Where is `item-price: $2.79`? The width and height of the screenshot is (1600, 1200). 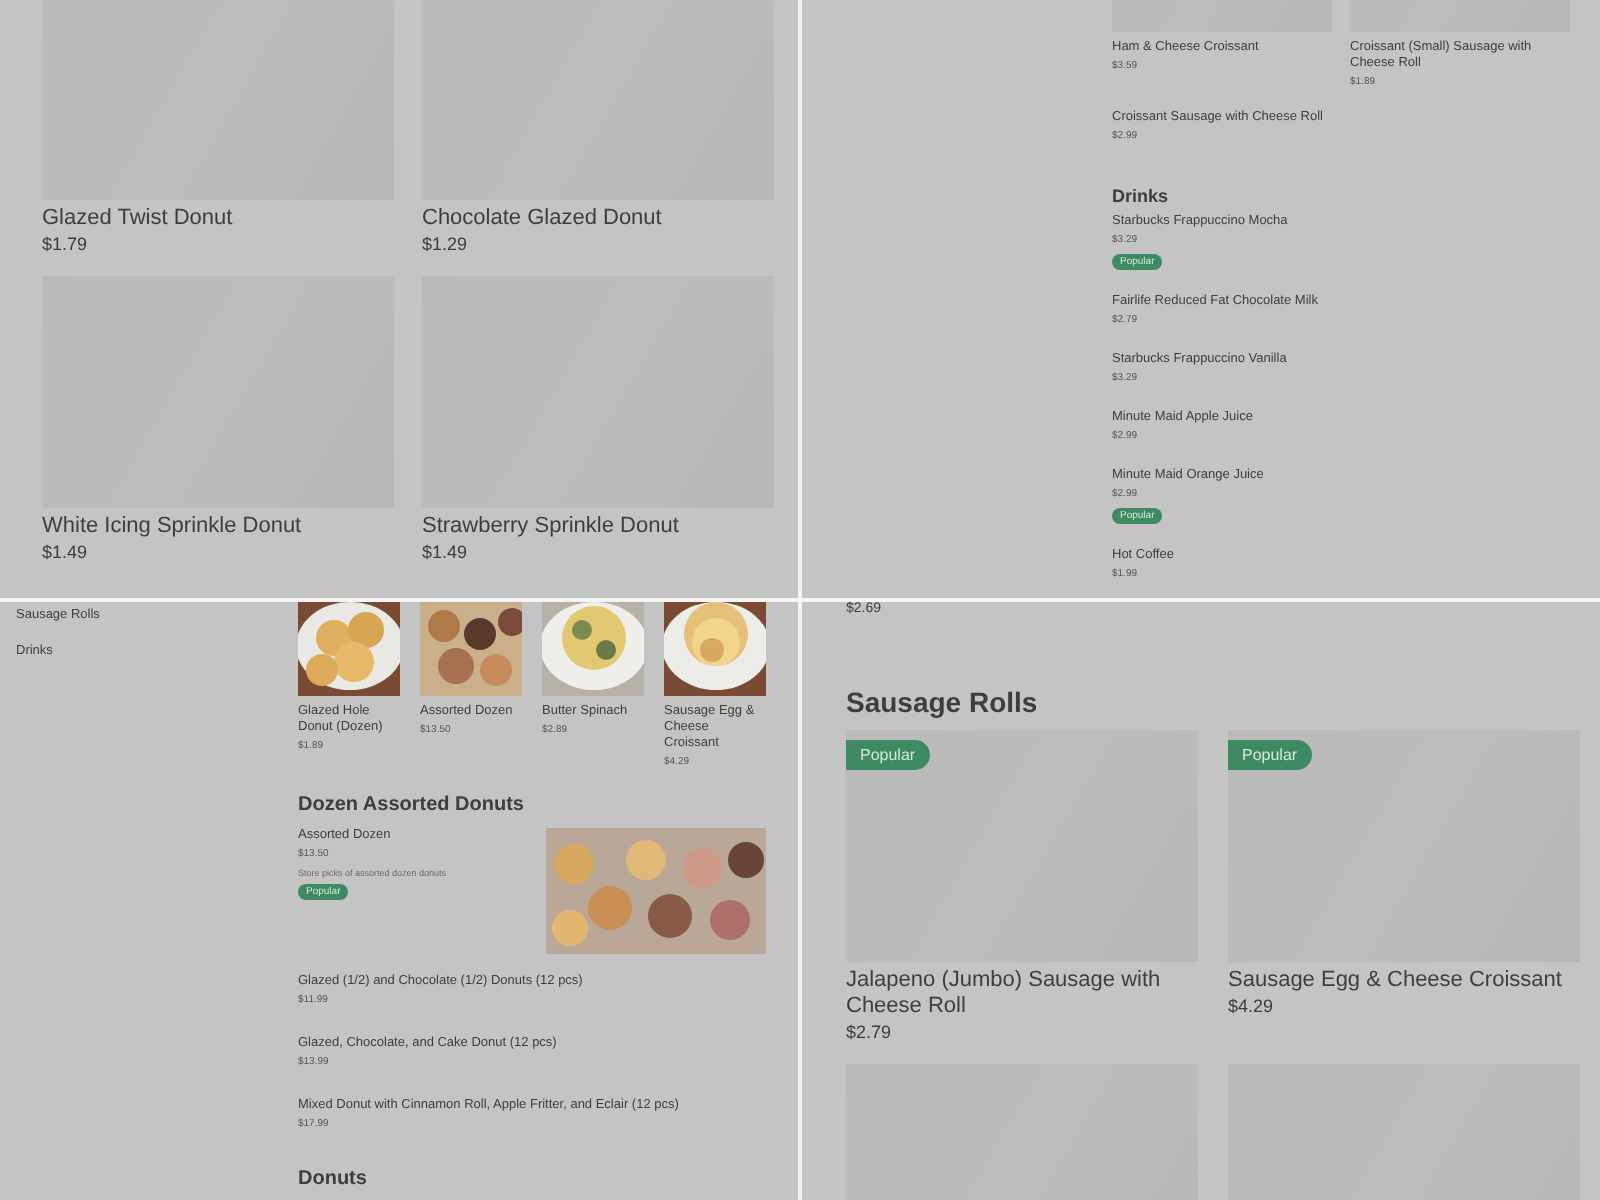 item-price: $2.79 is located at coordinates (869, 1033).